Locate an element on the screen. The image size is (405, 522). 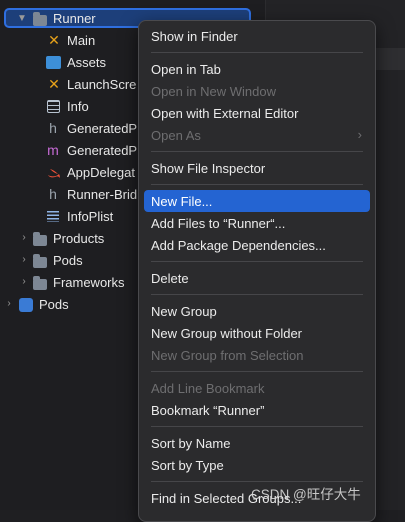
menu-item-label: Open As is located at coordinates (176, 135).